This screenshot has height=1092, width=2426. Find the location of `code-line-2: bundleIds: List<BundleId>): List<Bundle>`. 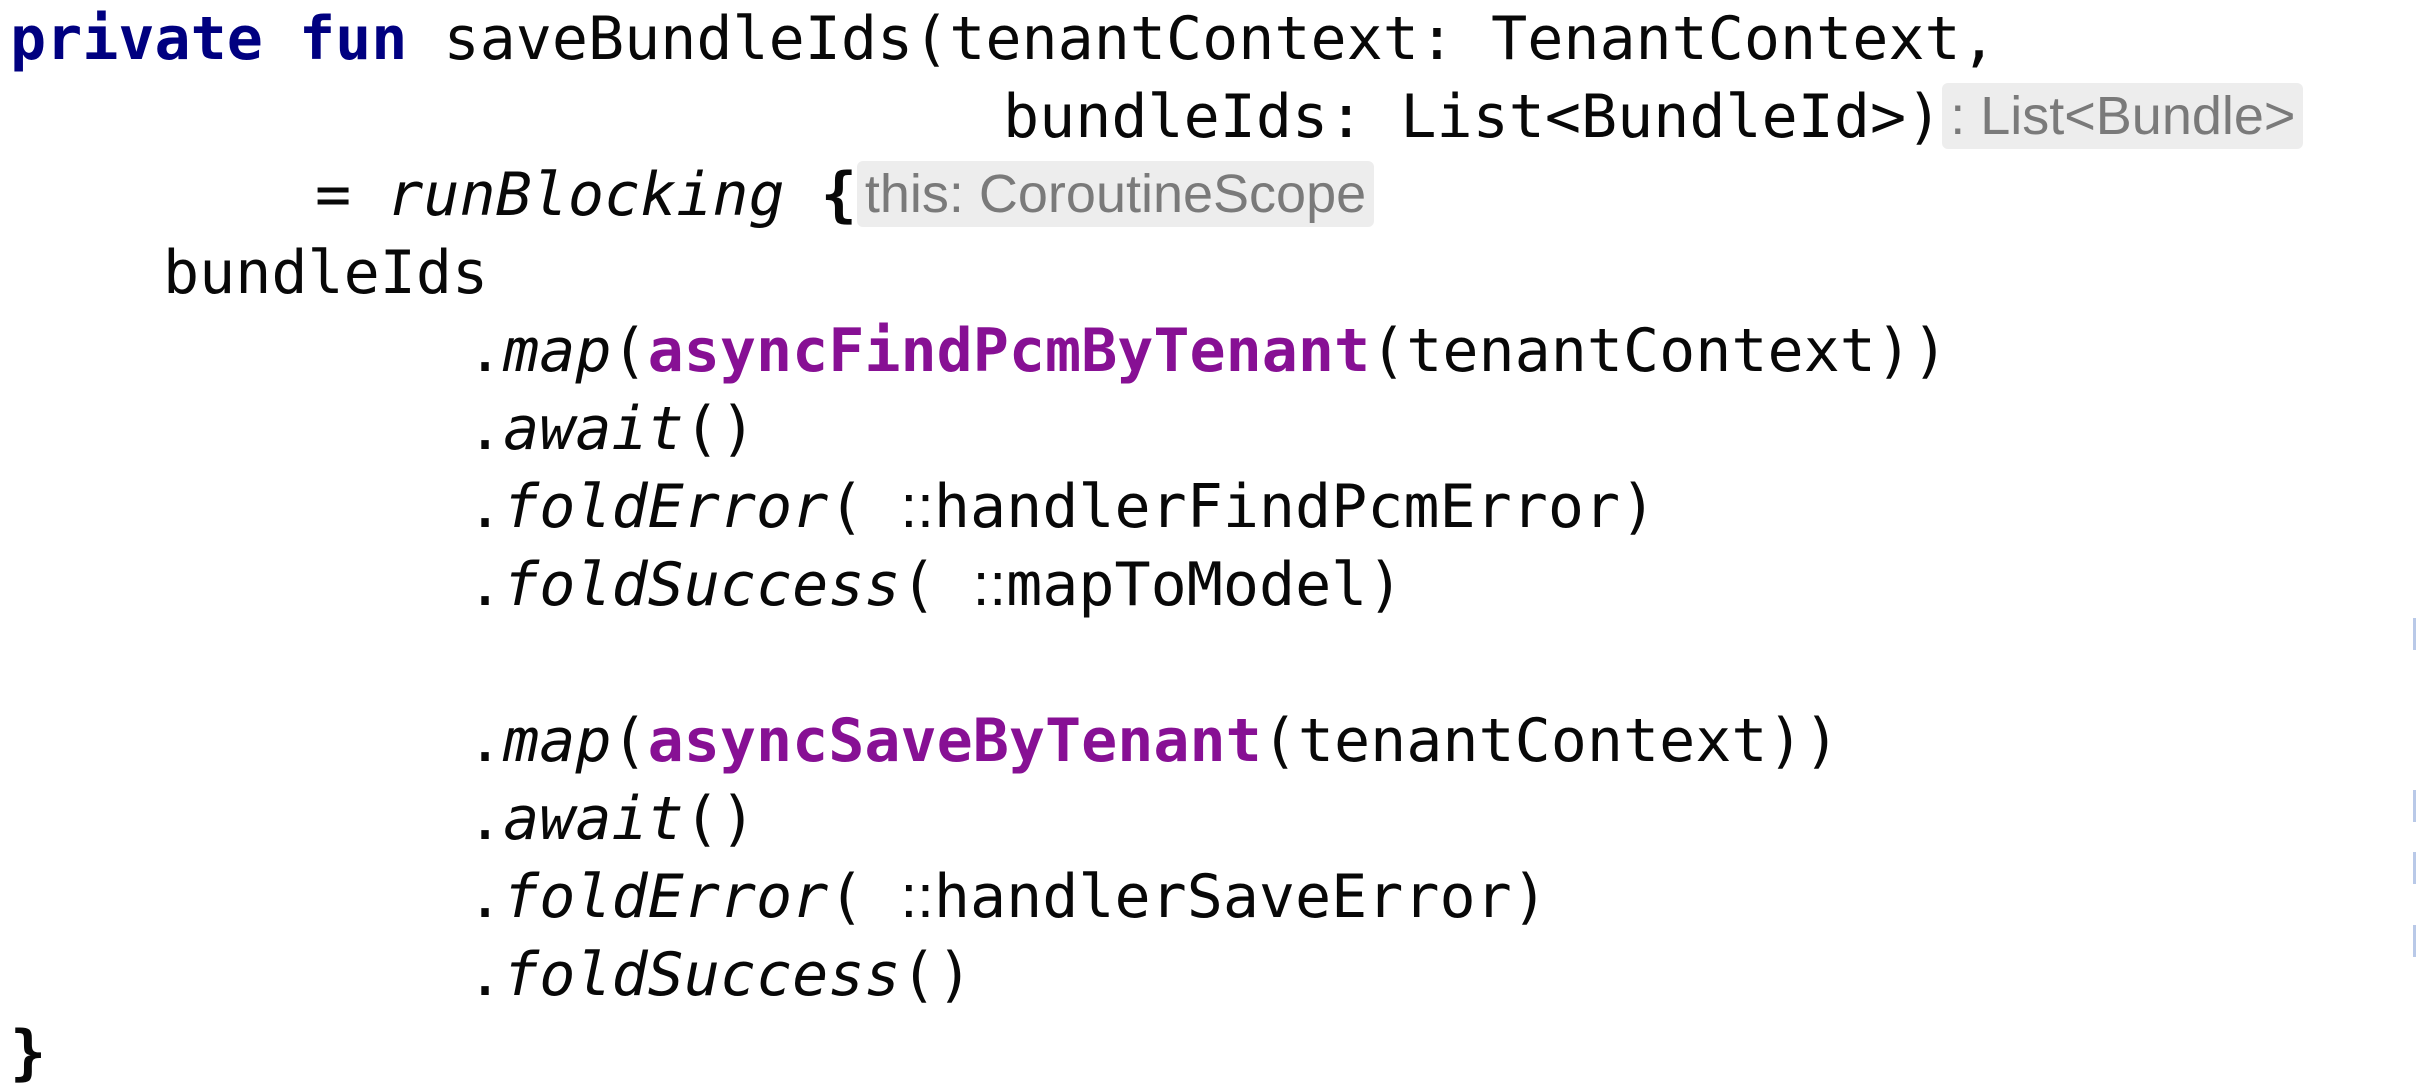

code-line-2: bundleIds: List<BundleId>): List<Bundle> is located at coordinates (1653, 117).